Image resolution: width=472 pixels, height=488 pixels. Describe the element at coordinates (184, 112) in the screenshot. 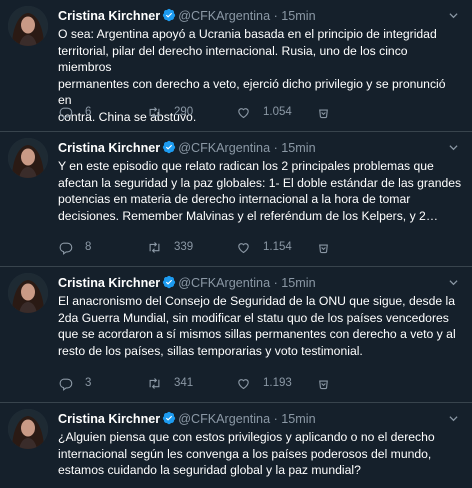

I see `retweet-count: 290` at that location.